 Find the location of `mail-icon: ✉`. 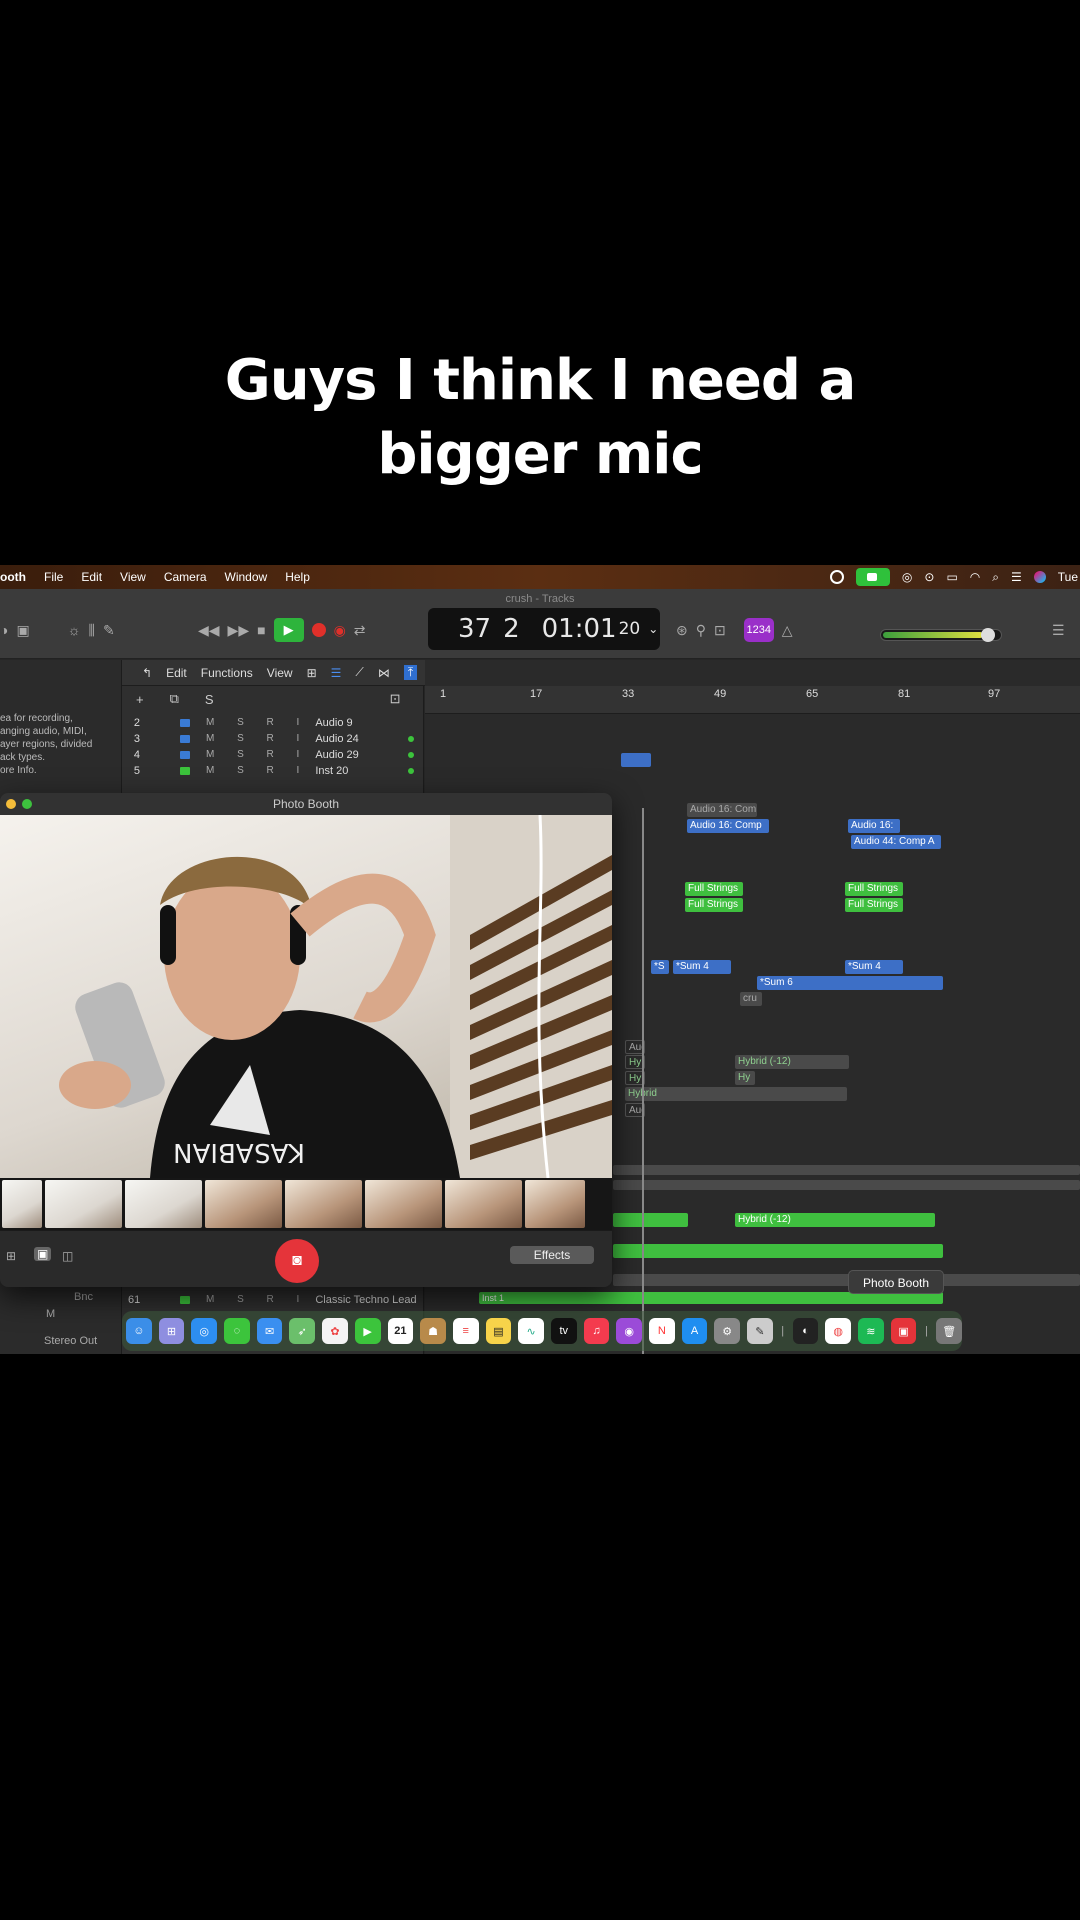

mail-icon: ✉ is located at coordinates (269, 1331).